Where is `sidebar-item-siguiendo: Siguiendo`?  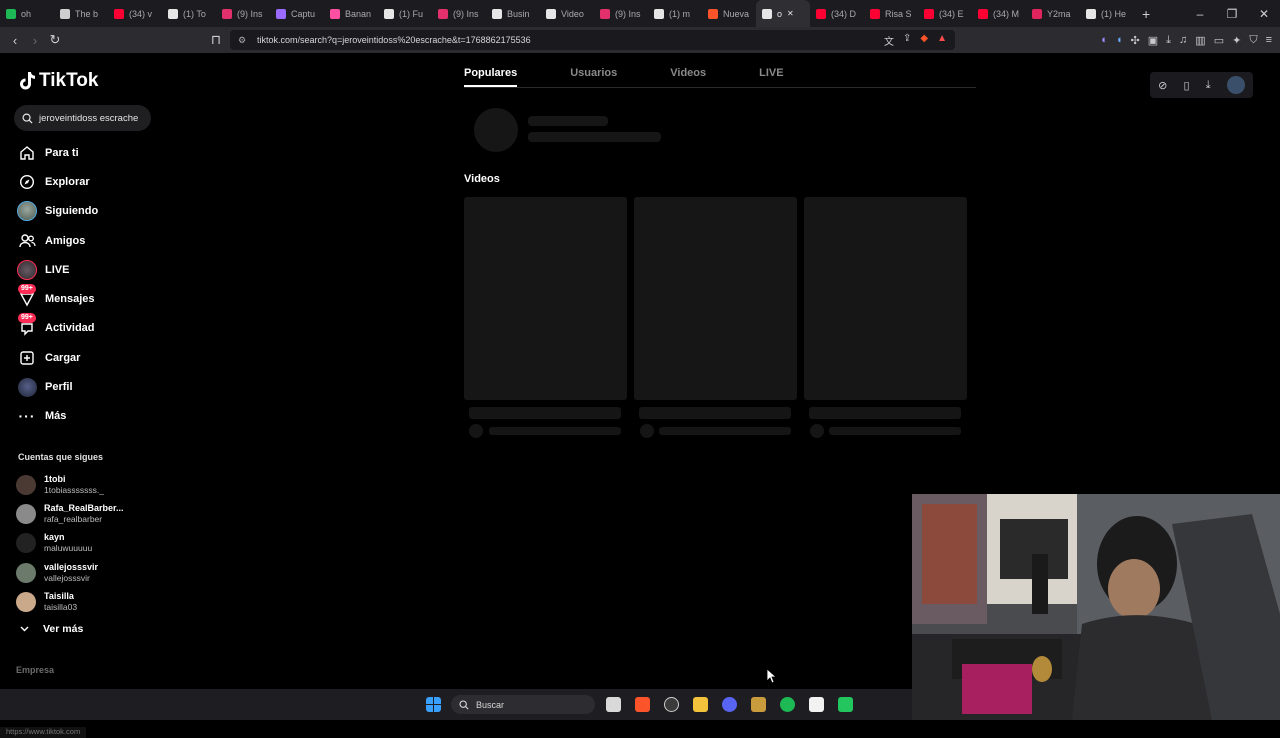
sidebar-item-siguiendo: Siguiendo is located at coordinates (57, 211).